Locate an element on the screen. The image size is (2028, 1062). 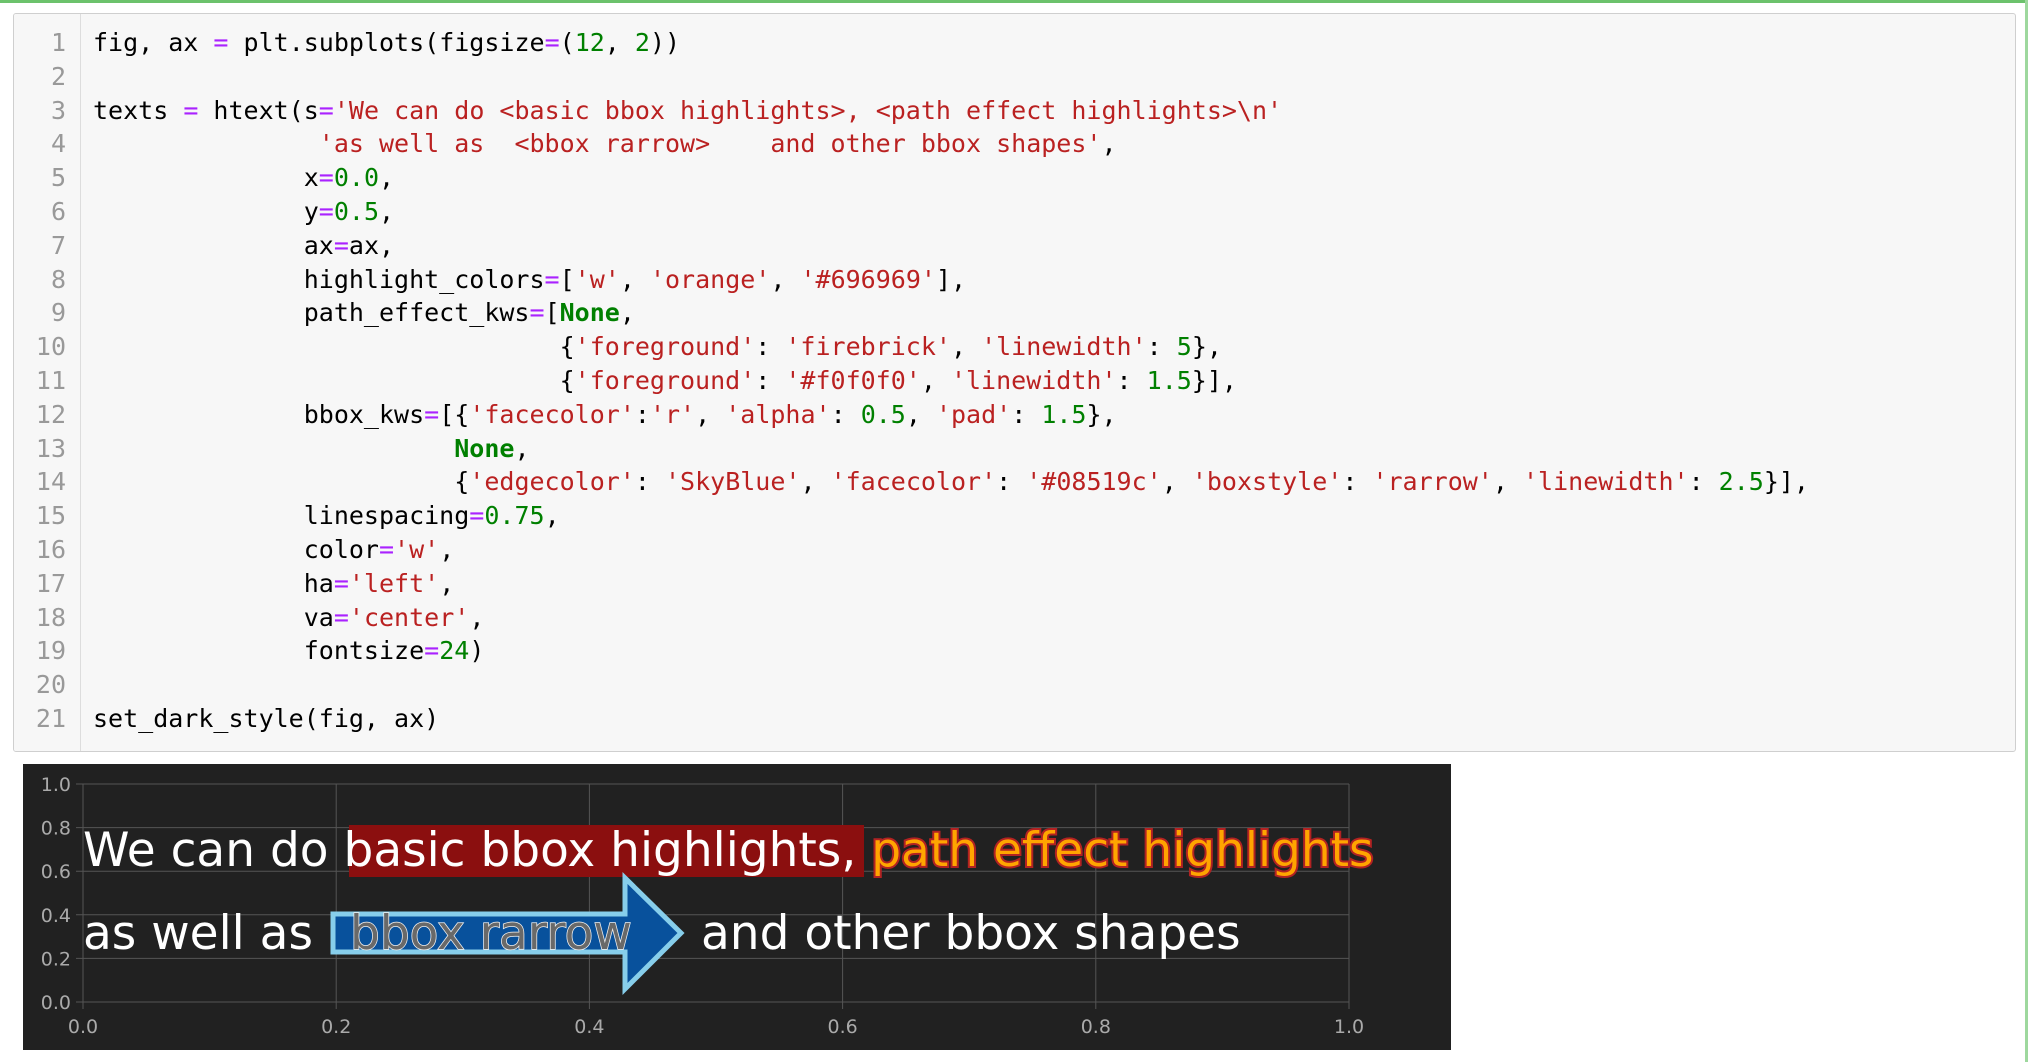
code-line: 20 is located at coordinates (1014, 685).